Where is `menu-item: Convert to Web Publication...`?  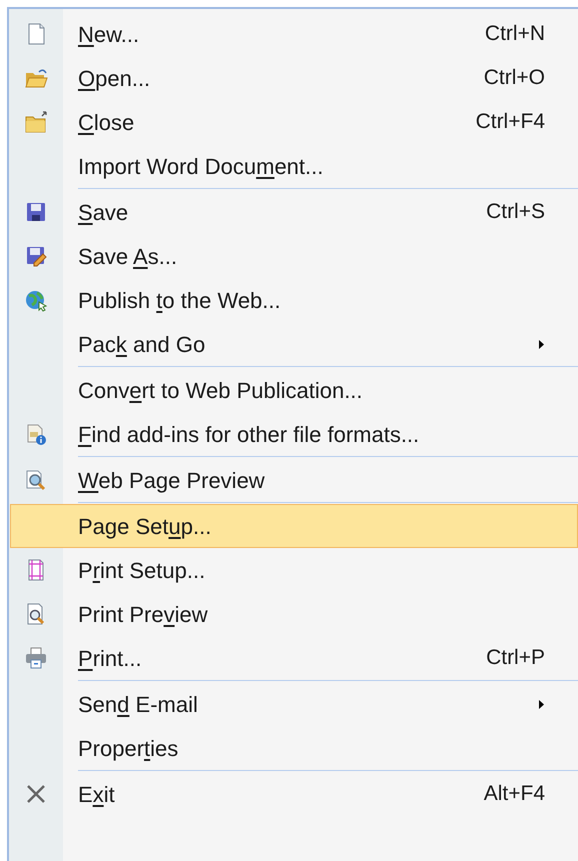 menu-item: Convert to Web Publication... is located at coordinates (294, 390).